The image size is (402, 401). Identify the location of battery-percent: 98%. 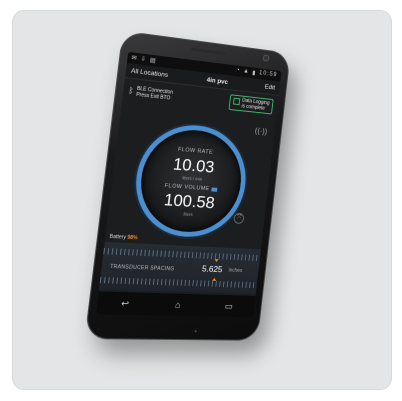
(132, 238).